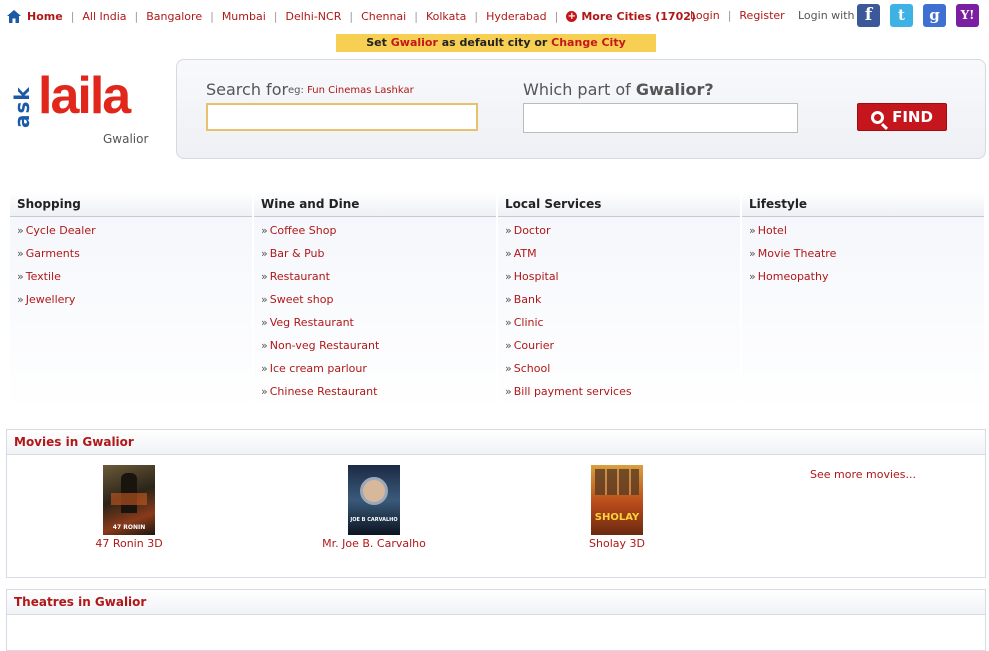 This screenshot has height=651, width=989. What do you see at coordinates (532, 368) in the screenshot?
I see `list-item-label: School` at bounding box center [532, 368].